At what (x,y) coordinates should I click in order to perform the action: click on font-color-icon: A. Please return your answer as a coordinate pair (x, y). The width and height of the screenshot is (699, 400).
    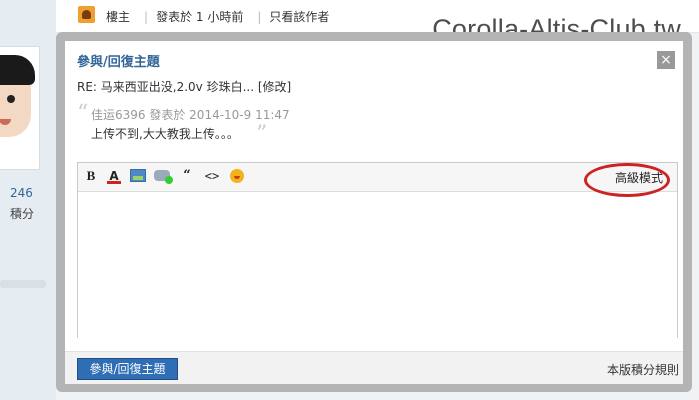
    Looking at the image, I should click on (114, 176).